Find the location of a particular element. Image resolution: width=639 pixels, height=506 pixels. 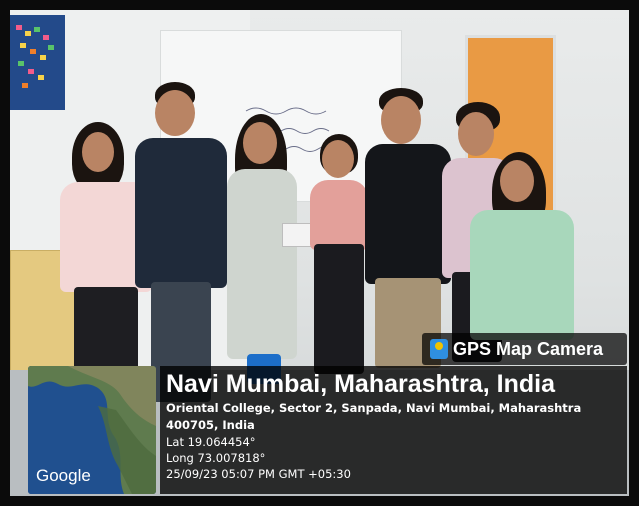

google-attribution: Google is located at coordinates (63, 475).